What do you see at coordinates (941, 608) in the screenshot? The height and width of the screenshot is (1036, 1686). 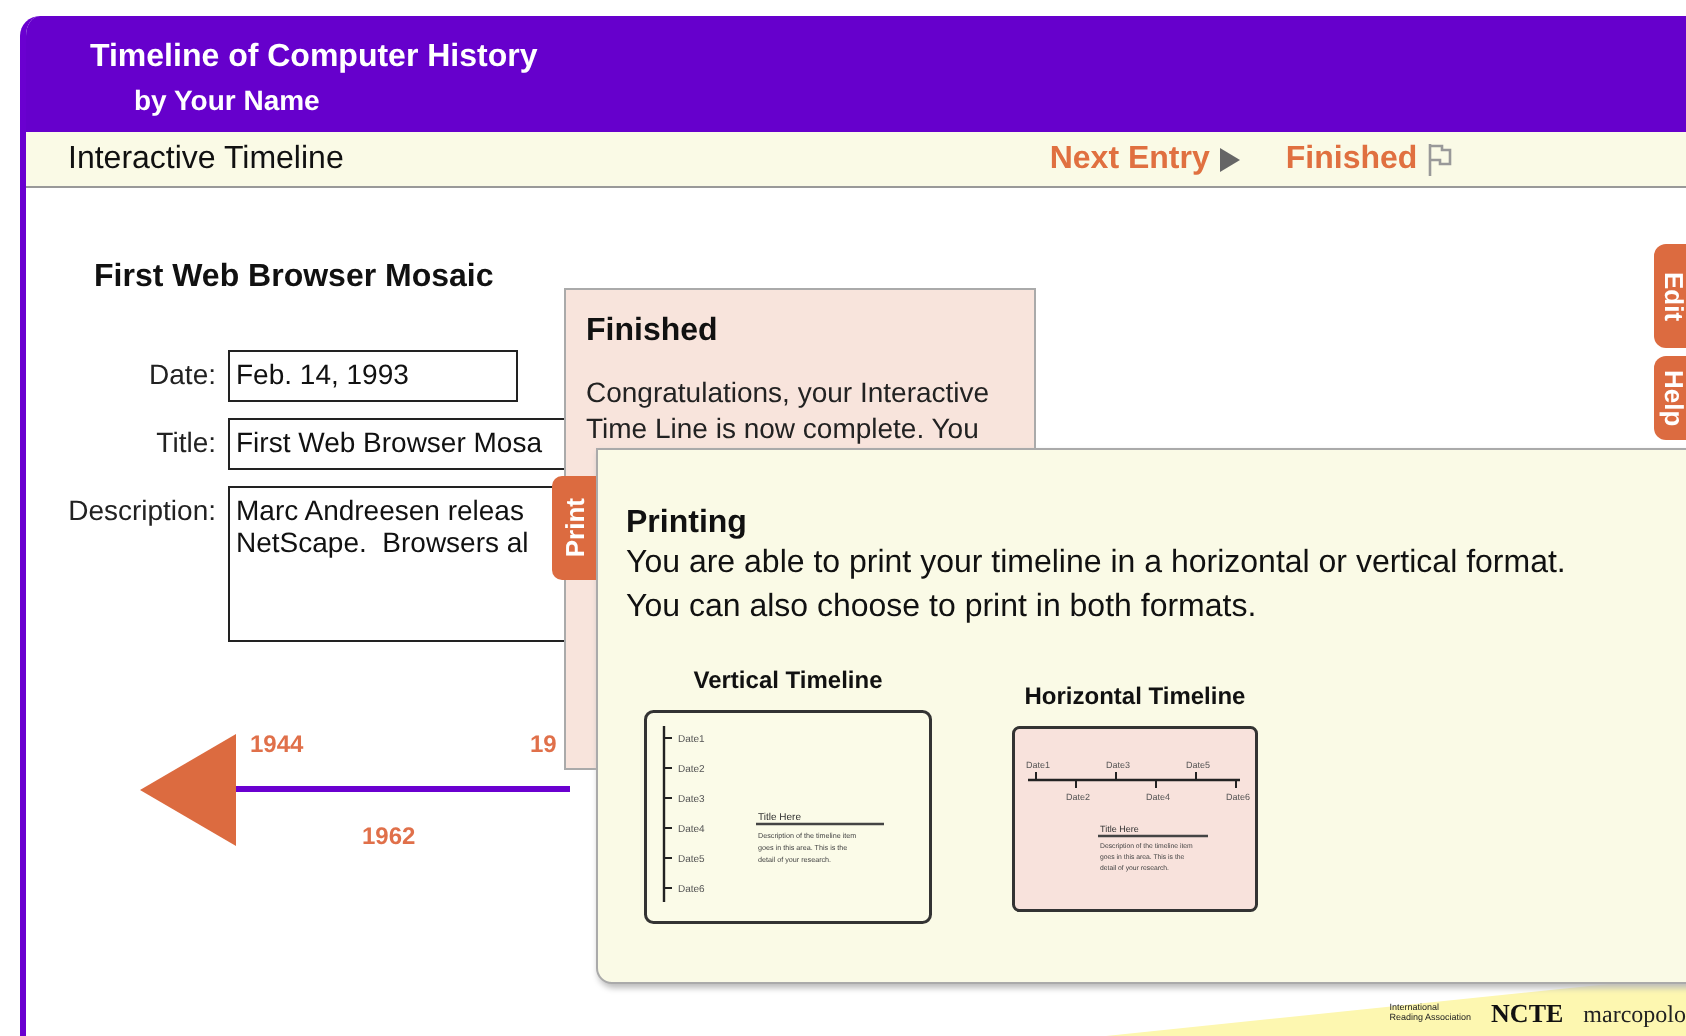 I see `popup-text: You can also choose to print in both formats.` at bounding box center [941, 608].